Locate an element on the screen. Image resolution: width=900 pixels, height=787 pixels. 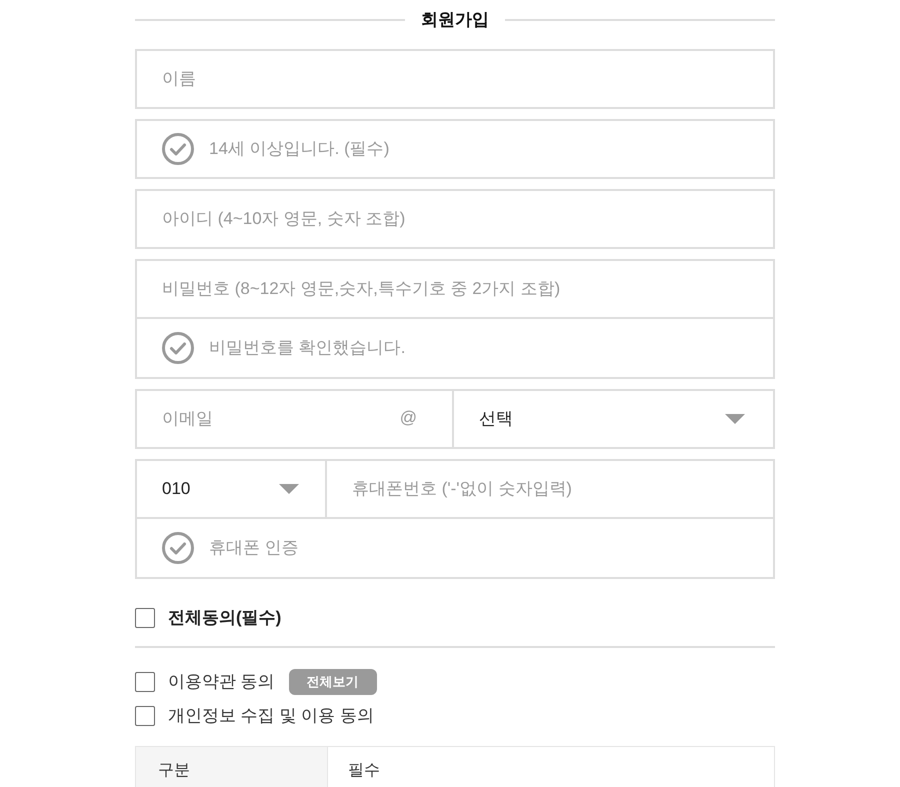
domain-select: 선택 is located at coordinates (614, 419).